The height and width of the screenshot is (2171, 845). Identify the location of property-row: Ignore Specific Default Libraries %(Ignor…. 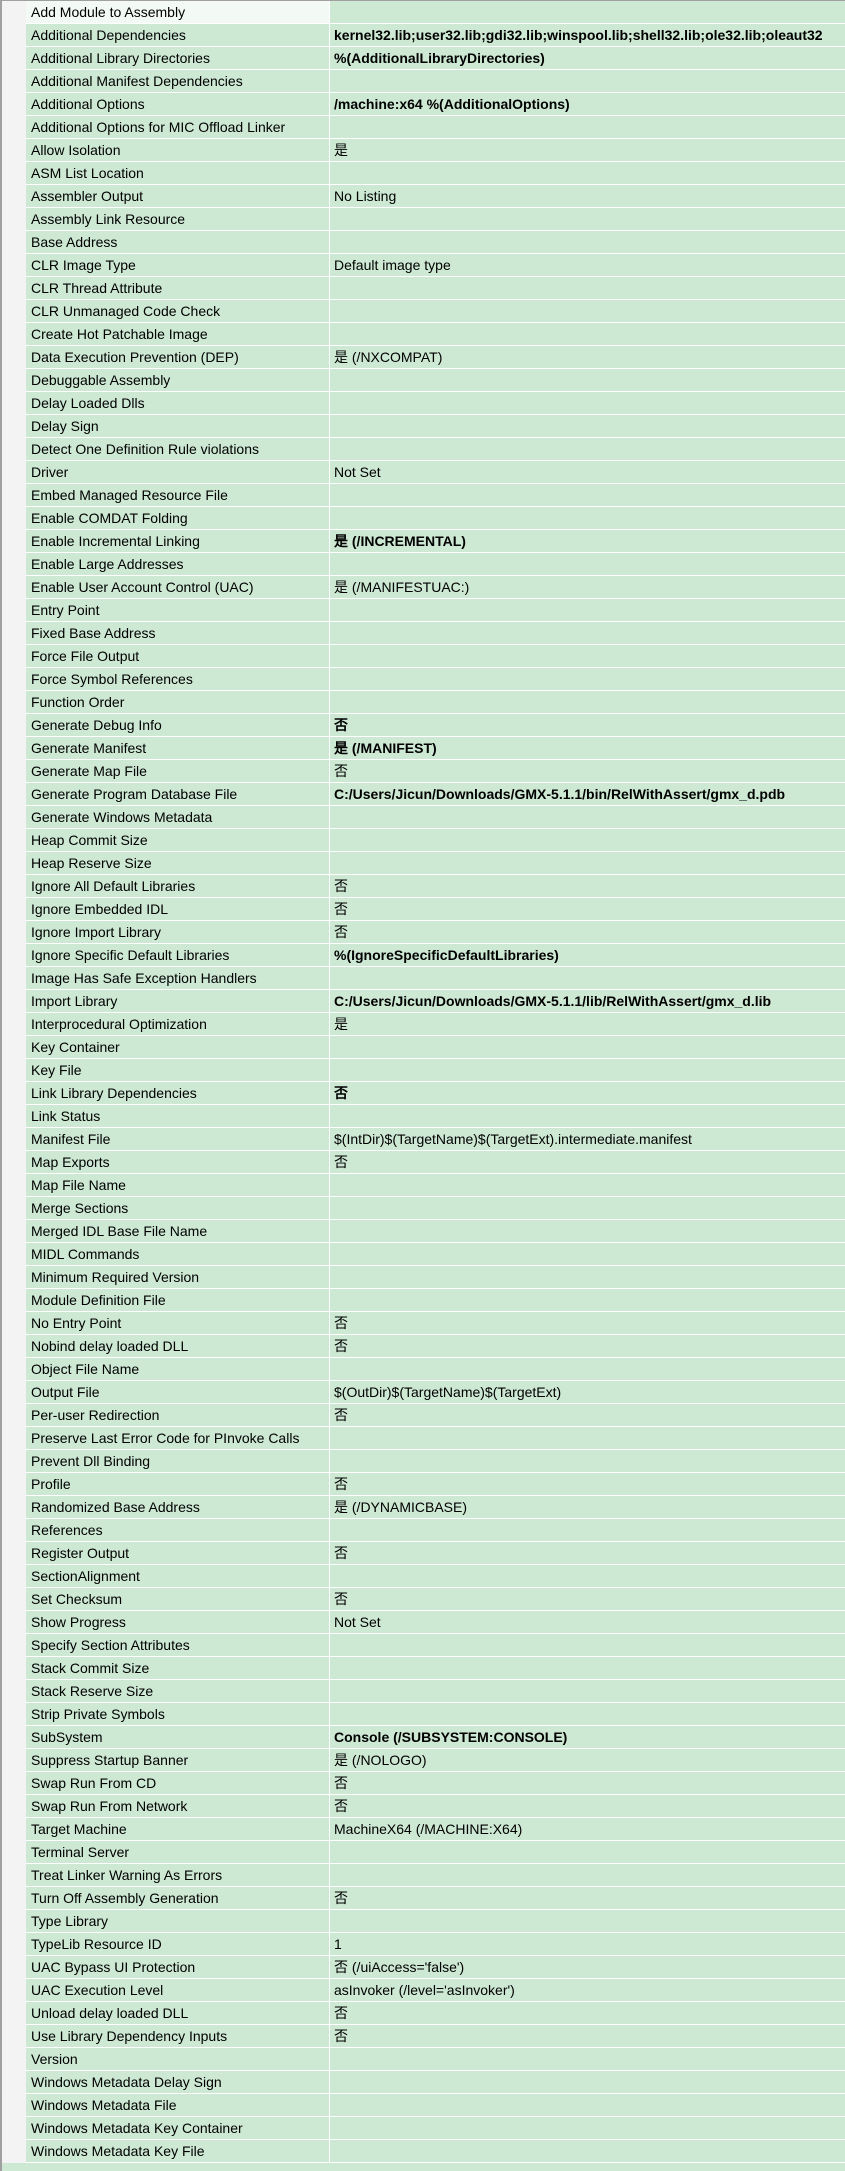
(435, 955).